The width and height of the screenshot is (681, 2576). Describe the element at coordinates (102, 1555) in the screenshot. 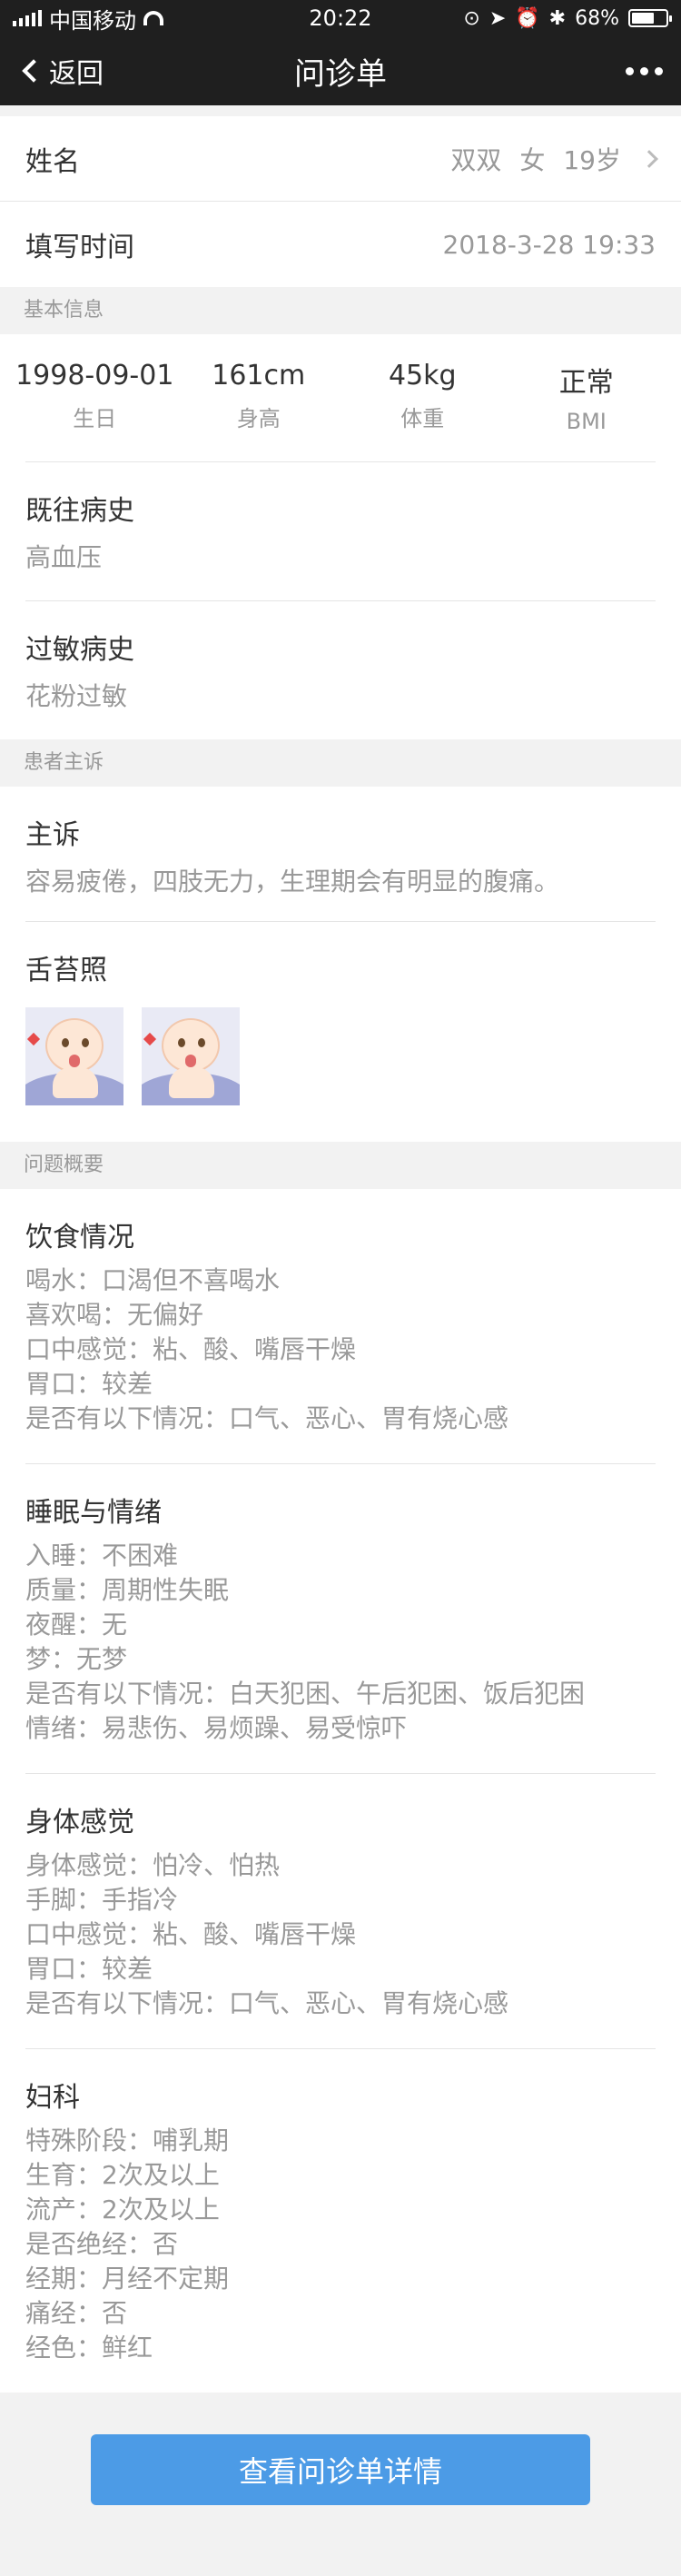

I see `question-answer: 入睡：不困难` at that location.